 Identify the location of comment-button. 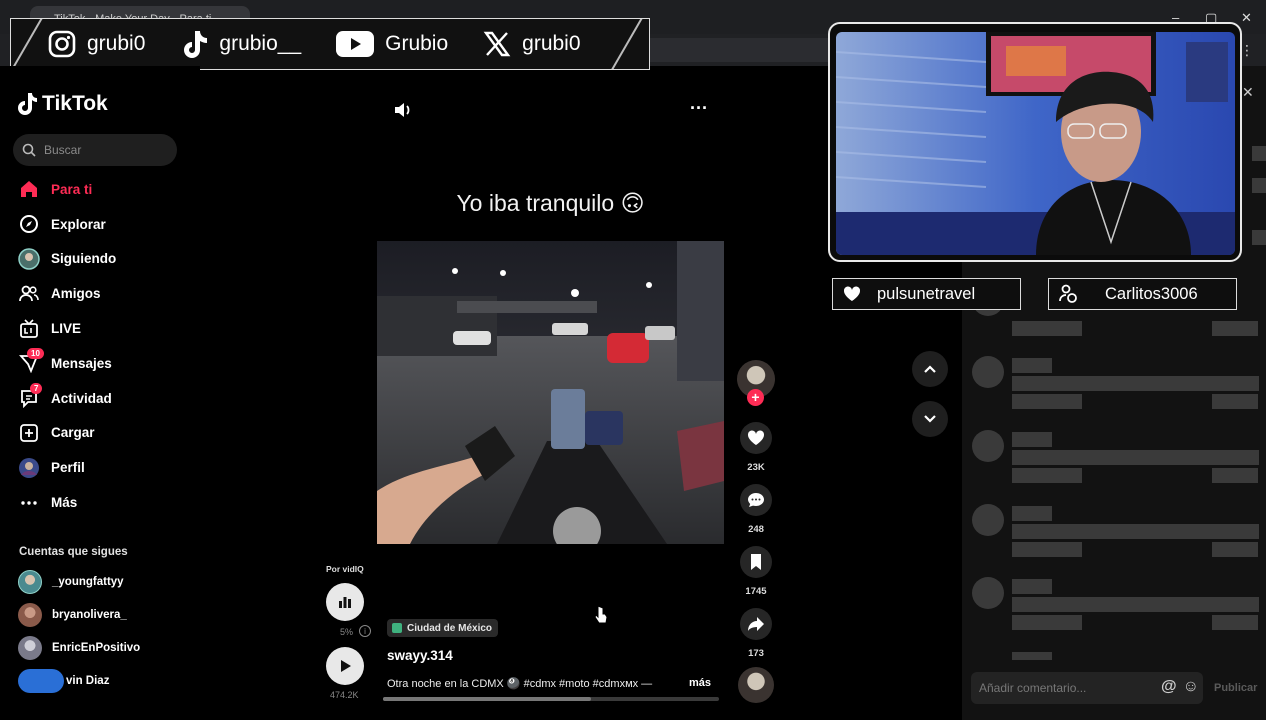
(756, 500).